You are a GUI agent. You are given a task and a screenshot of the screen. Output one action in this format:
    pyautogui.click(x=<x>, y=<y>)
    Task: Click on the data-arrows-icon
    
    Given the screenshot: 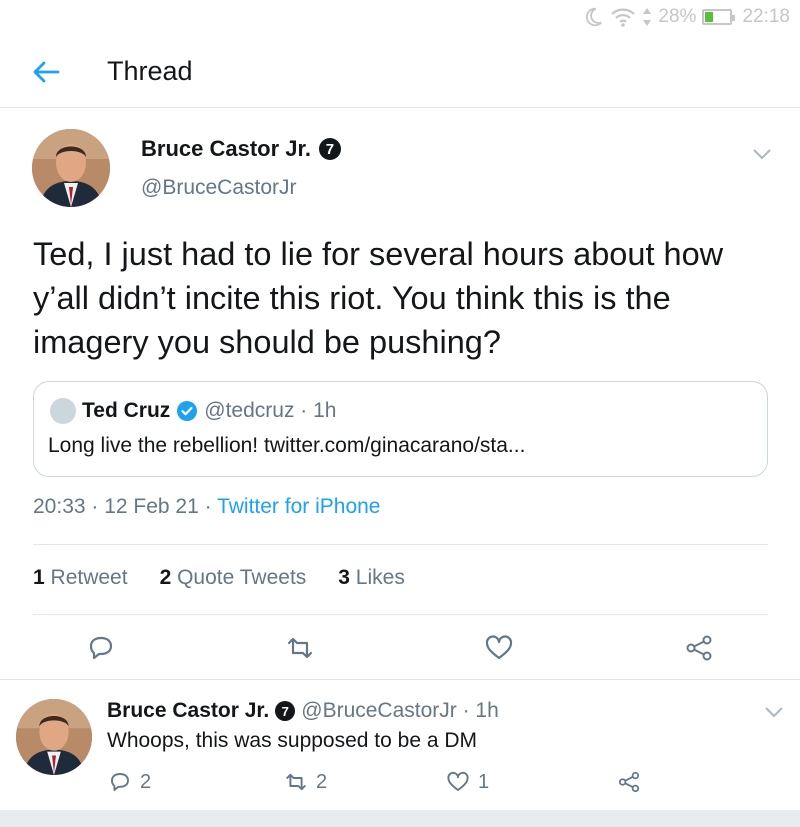 What is the action you would take?
    pyautogui.click(x=647, y=17)
    